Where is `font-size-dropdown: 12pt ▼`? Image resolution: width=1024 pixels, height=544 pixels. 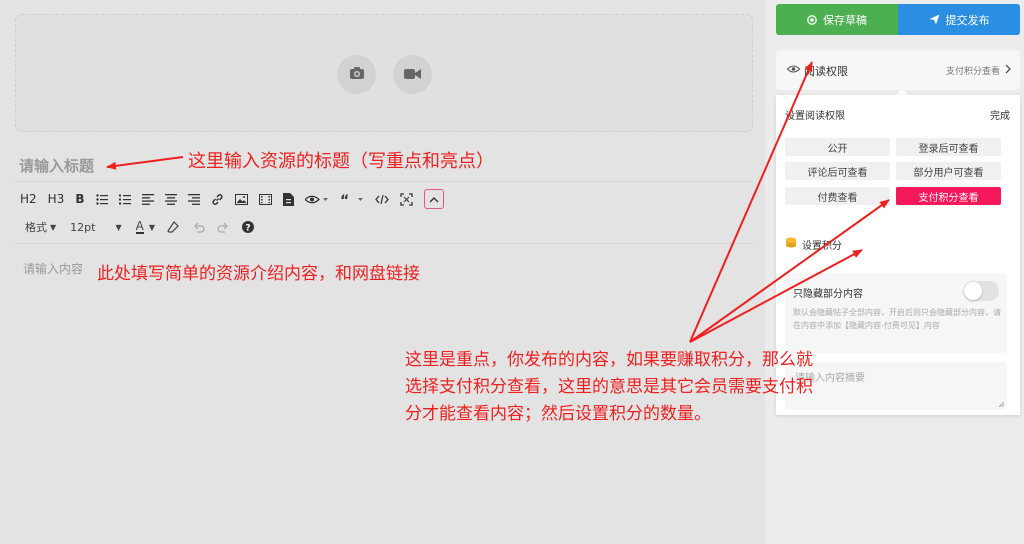 font-size-dropdown: 12pt ▼ is located at coordinates (95, 227).